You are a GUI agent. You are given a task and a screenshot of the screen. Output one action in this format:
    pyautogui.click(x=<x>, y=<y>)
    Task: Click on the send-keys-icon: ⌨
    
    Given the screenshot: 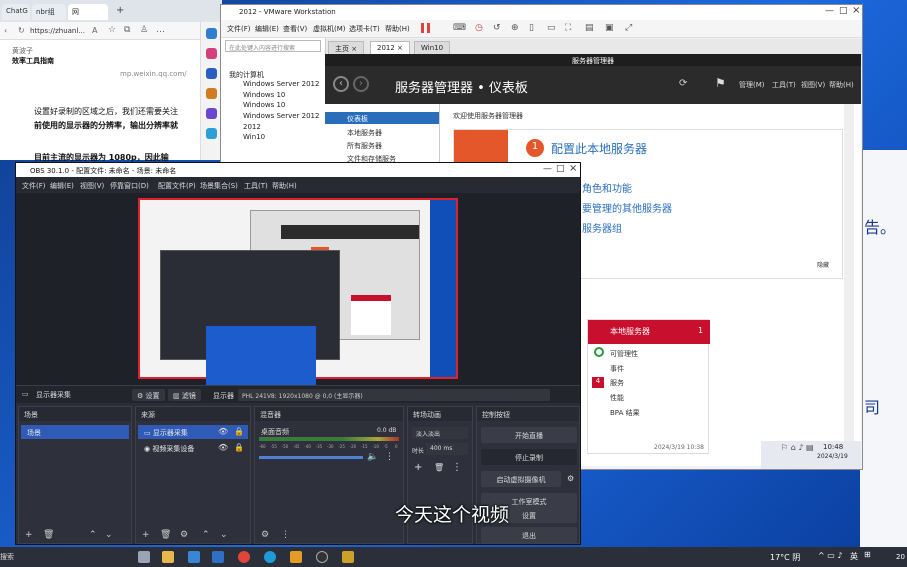 What is the action you would take?
    pyautogui.click(x=459, y=28)
    